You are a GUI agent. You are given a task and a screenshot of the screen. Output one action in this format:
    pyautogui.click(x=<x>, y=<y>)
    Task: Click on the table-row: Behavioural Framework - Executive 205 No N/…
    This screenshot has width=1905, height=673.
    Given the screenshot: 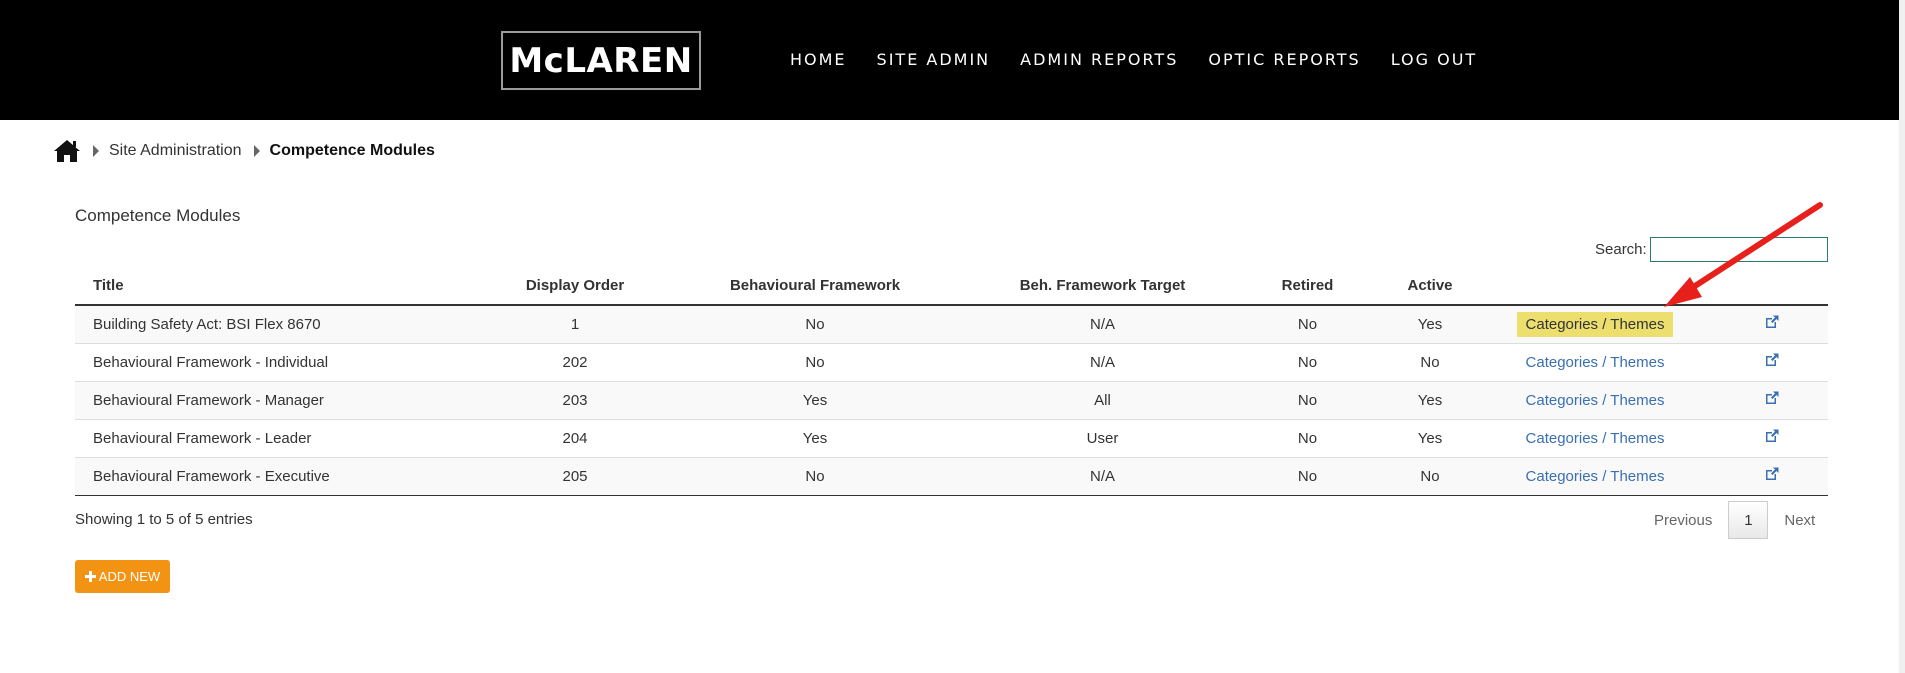 What is the action you would take?
    pyautogui.click(x=951, y=476)
    